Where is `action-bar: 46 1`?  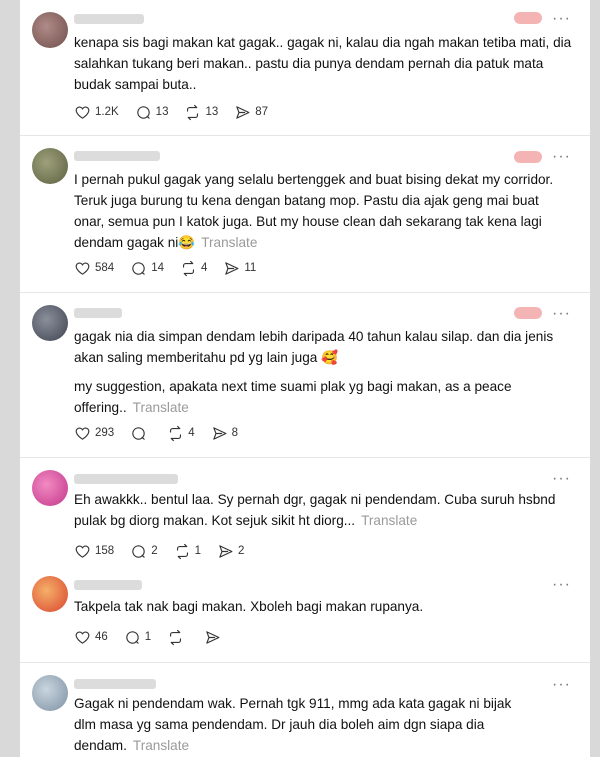
action-bar: 46 1 is located at coordinates (157, 637).